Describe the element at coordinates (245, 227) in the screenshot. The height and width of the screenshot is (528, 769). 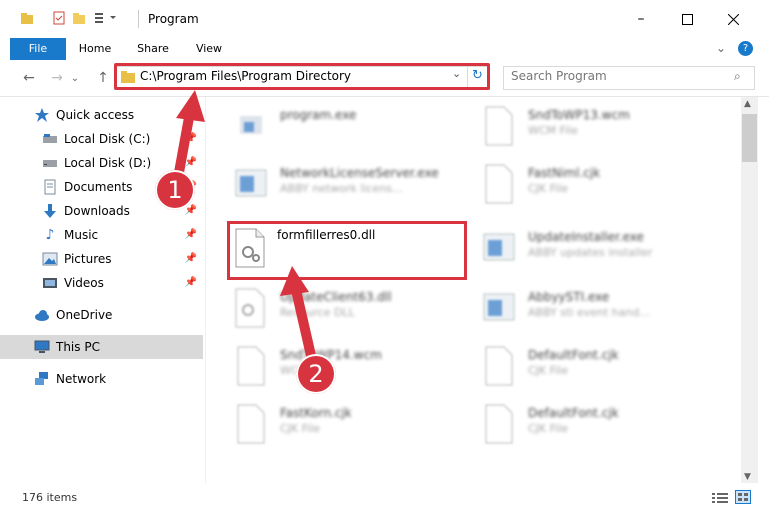
I see `callout-arrows` at that location.